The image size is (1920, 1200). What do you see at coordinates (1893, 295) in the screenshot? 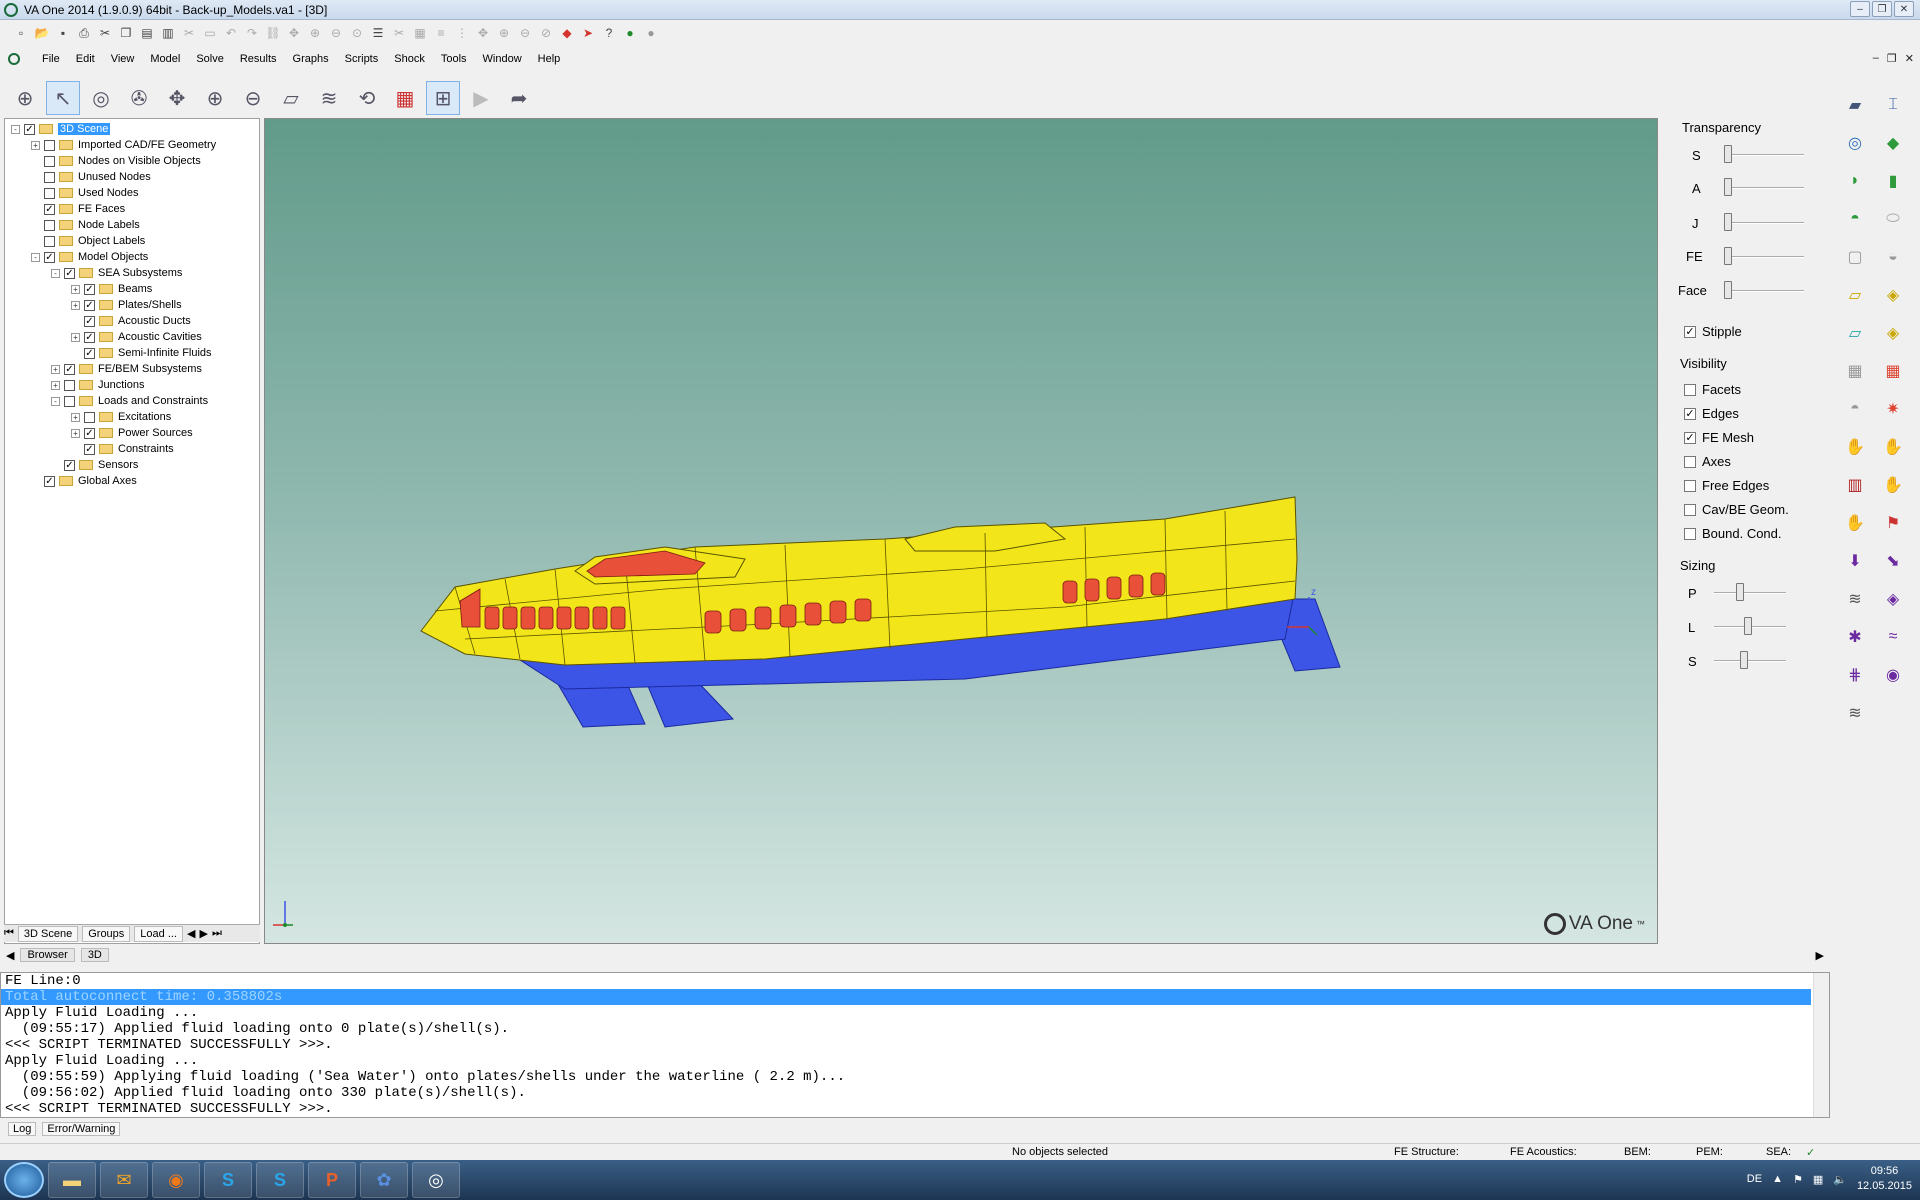
I see `layer-stack-icon: ◈` at bounding box center [1893, 295].